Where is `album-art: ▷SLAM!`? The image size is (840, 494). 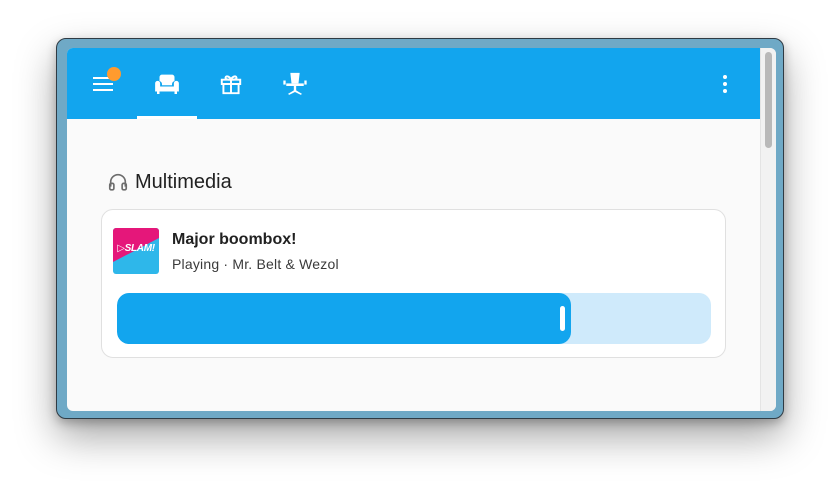 album-art: ▷SLAM! is located at coordinates (136, 251).